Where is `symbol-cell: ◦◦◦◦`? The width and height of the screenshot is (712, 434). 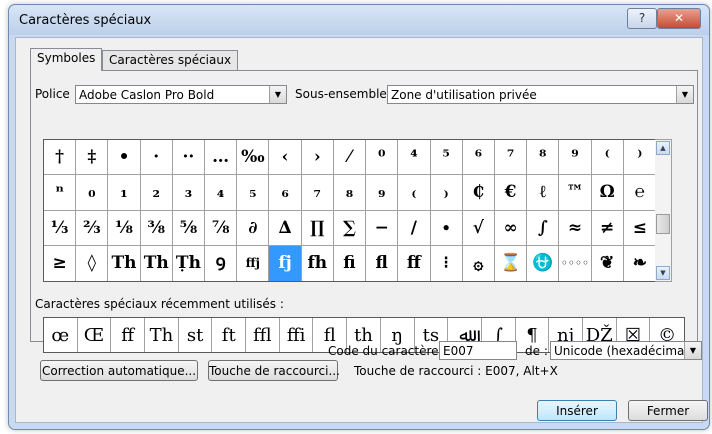
symbol-cell: ◦◦◦◦ is located at coordinates (575, 263).